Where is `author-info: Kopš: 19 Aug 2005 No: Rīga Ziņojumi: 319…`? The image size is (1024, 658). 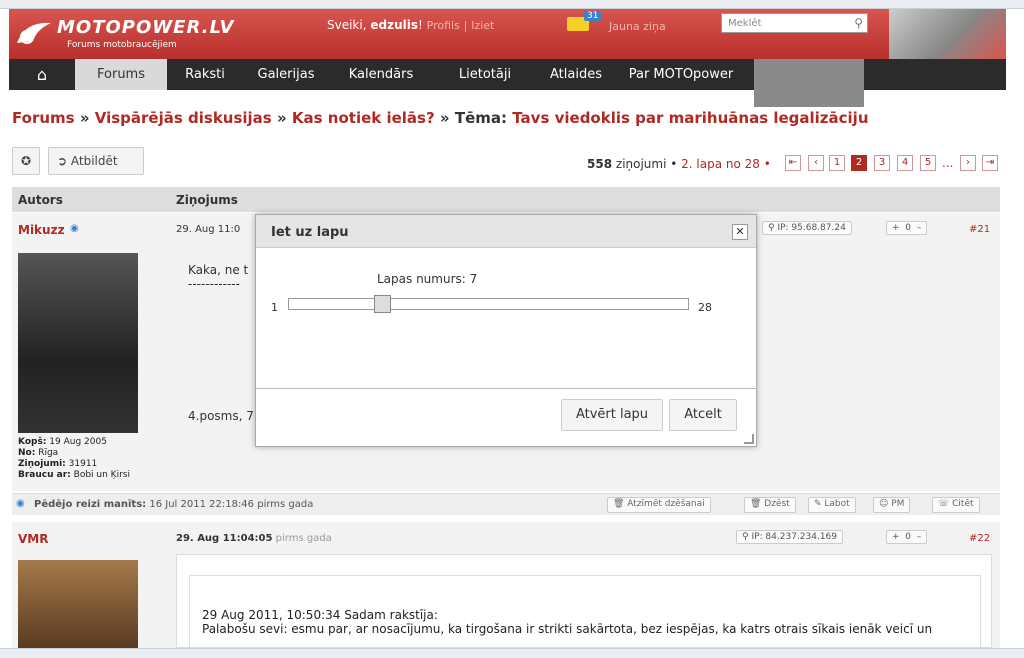 author-info: Kopš: 19 Aug 2005 No: Rīga Ziņojumi: 319… is located at coordinates (74, 458).